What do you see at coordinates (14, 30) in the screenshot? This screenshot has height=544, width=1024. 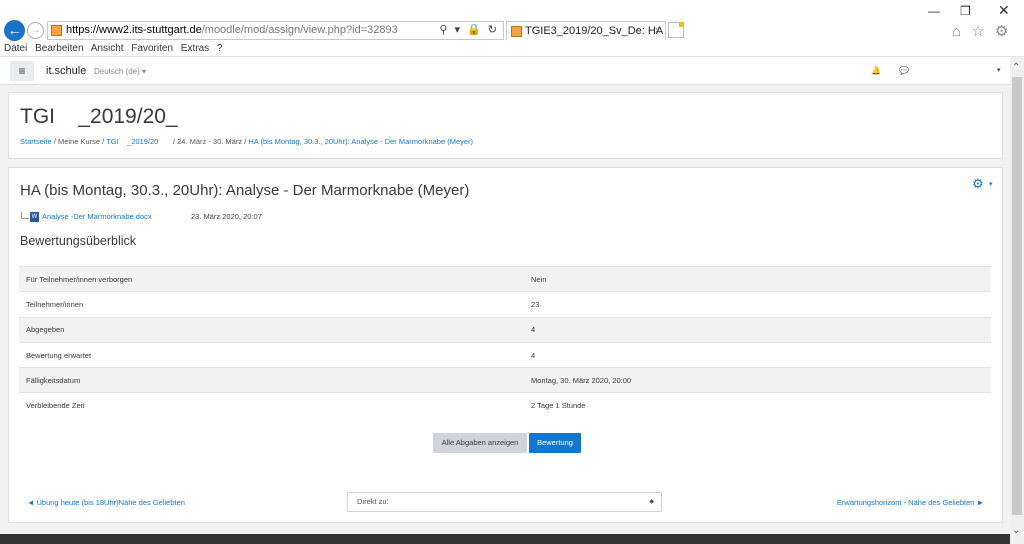 I see `back-button: ←` at bounding box center [14, 30].